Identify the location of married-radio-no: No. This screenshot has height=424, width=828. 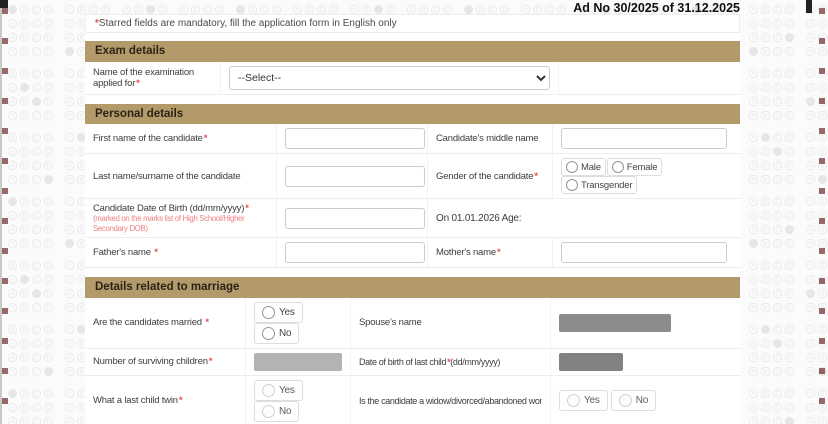
(277, 333).